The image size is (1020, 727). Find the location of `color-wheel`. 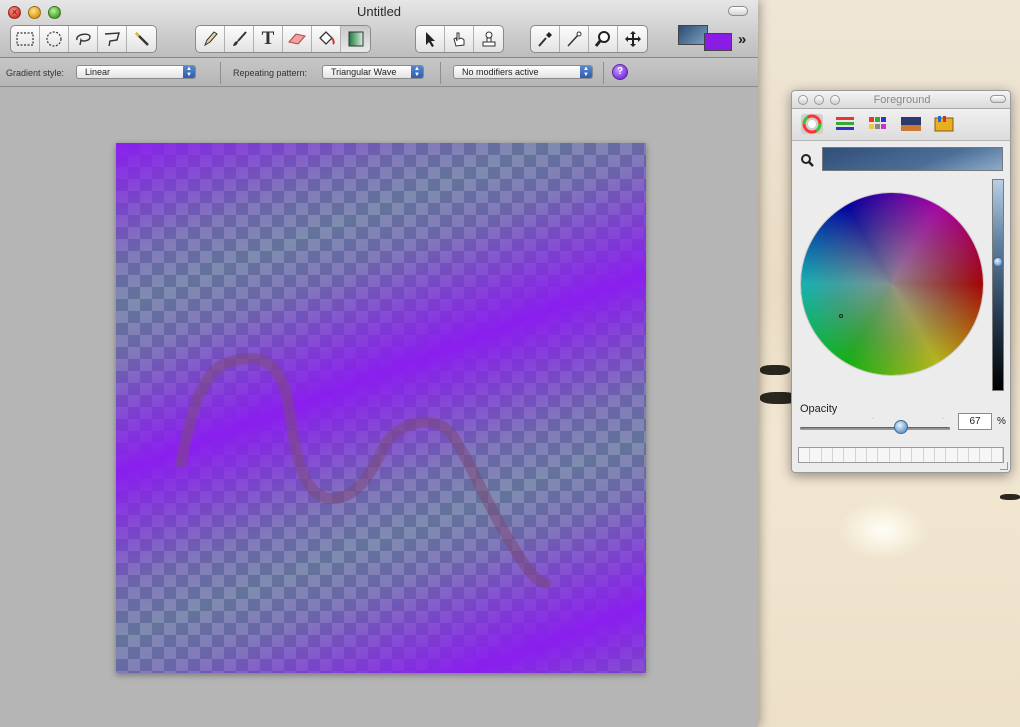

color-wheel is located at coordinates (892, 284).